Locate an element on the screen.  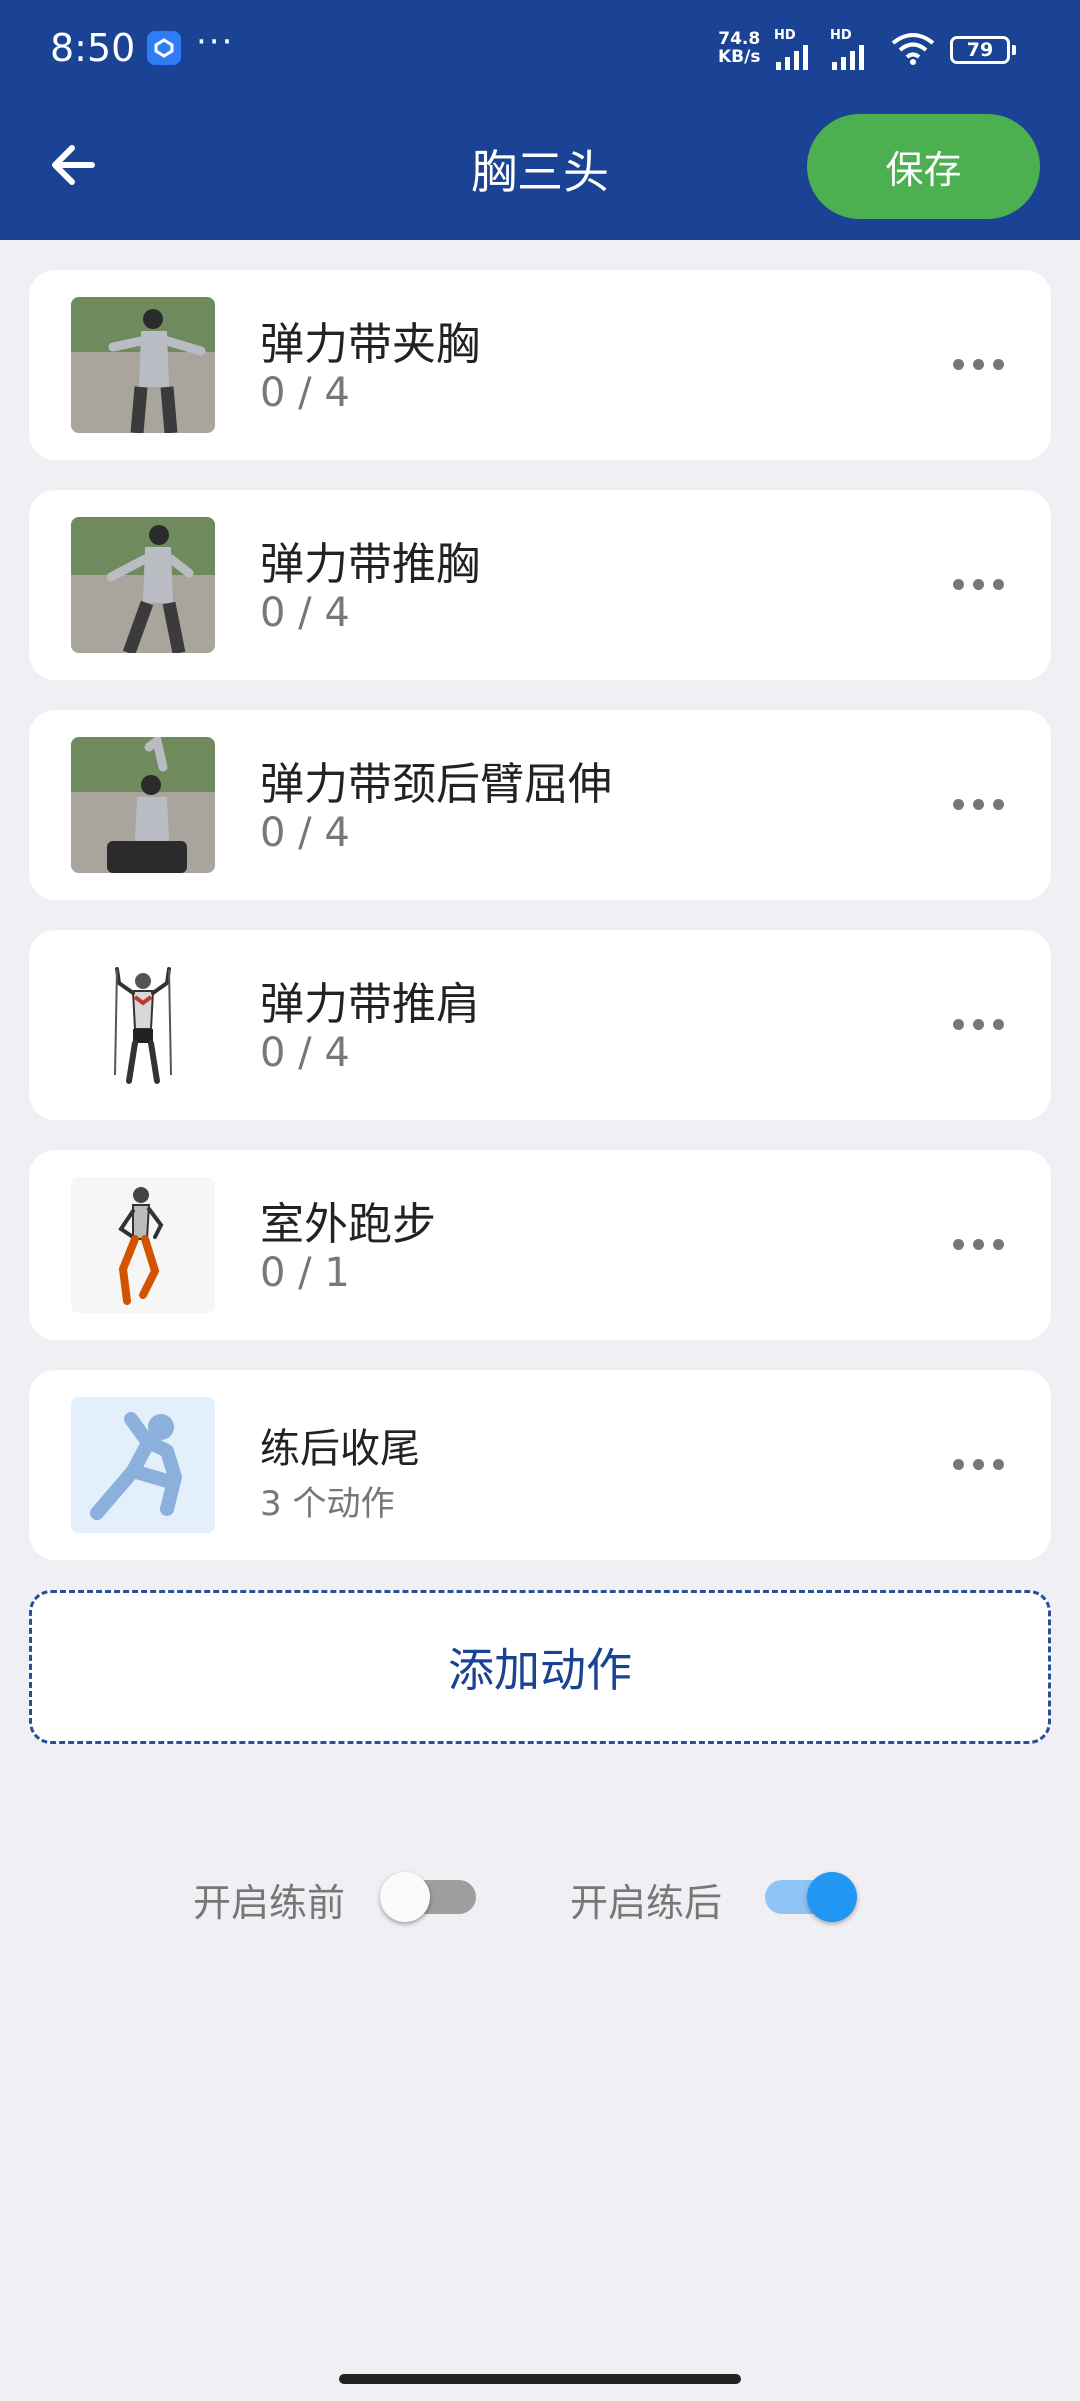
cooldown-card: 练后收尾 3 个动作 is located at coordinates (540, 1465).